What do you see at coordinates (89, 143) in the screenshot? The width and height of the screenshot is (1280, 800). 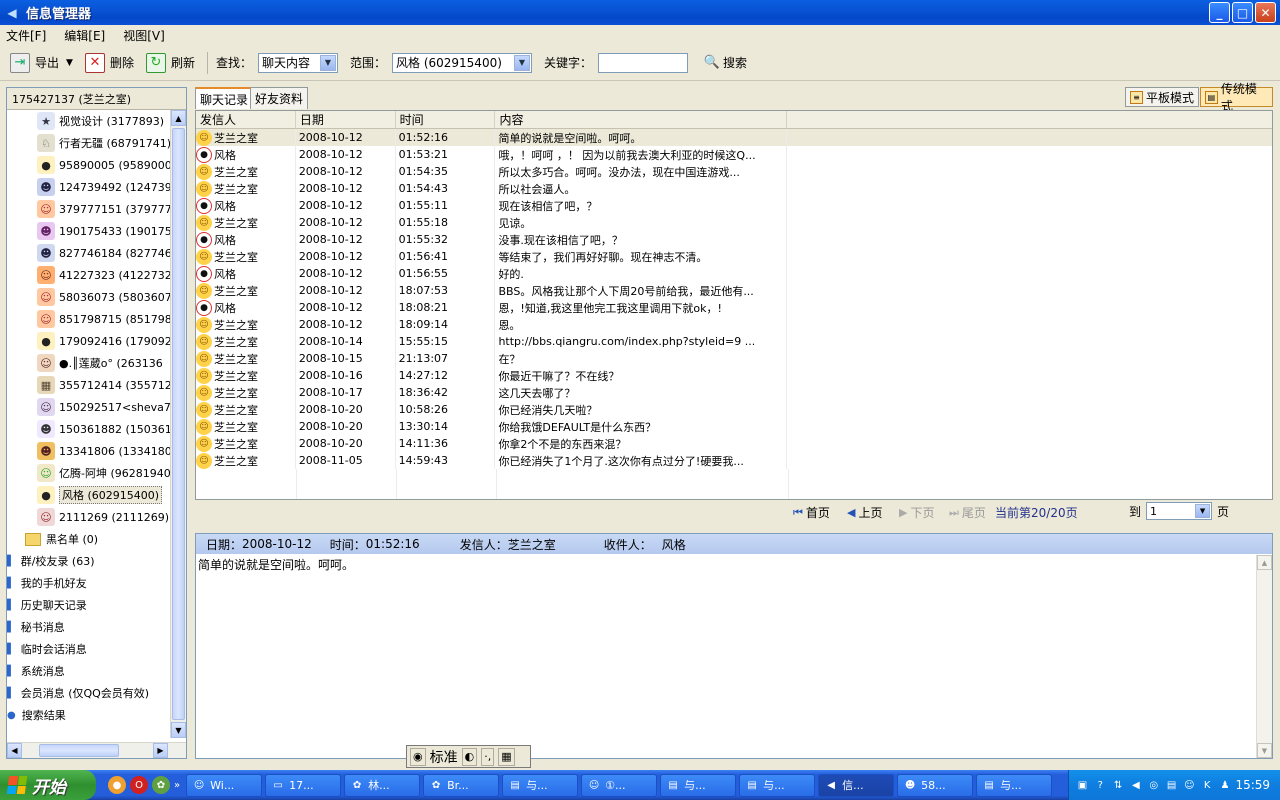 I see `tree-item-contact: ♘ 行者无疆 (68791741)` at bounding box center [89, 143].